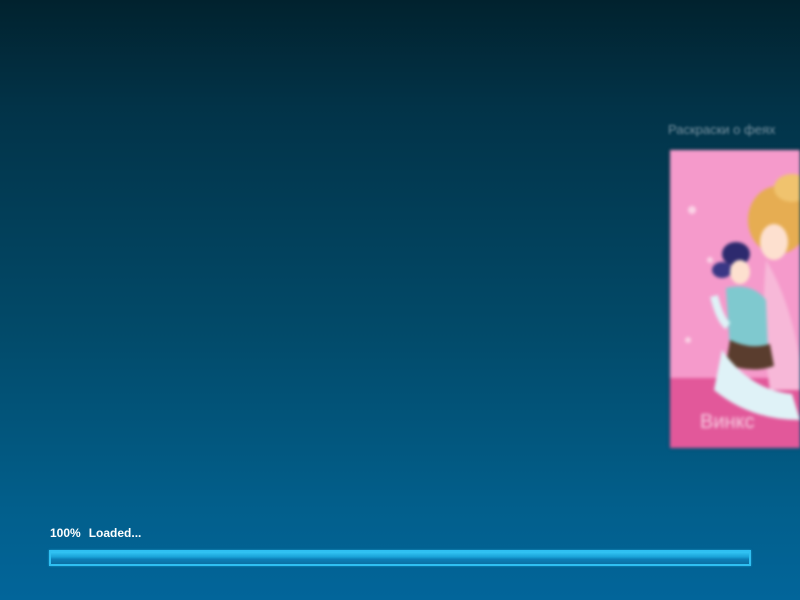 This screenshot has height=600, width=800. I want to click on loading-progress-bar, so click(400, 558).